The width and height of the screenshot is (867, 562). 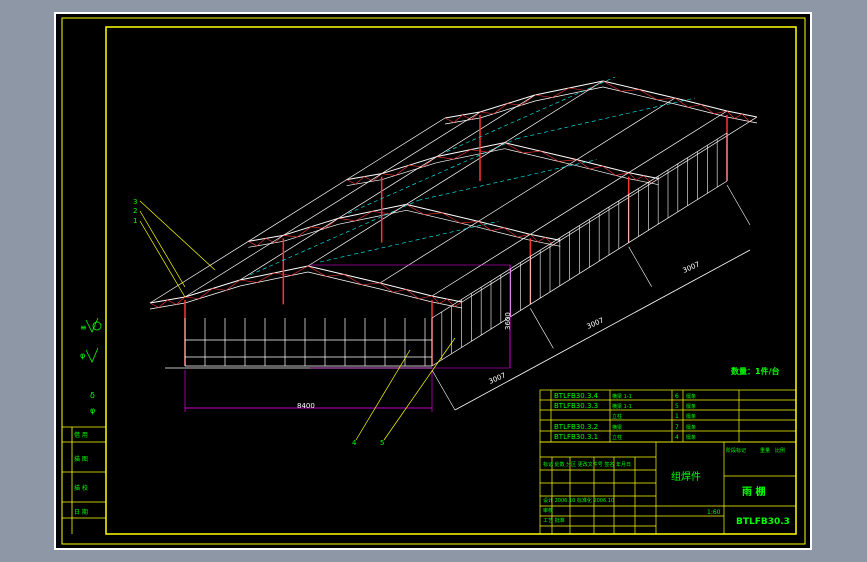 What do you see at coordinates (578, 500) in the screenshot?
I see `title-row-2: 设计 2006.10 标准化 2006.10` at bounding box center [578, 500].